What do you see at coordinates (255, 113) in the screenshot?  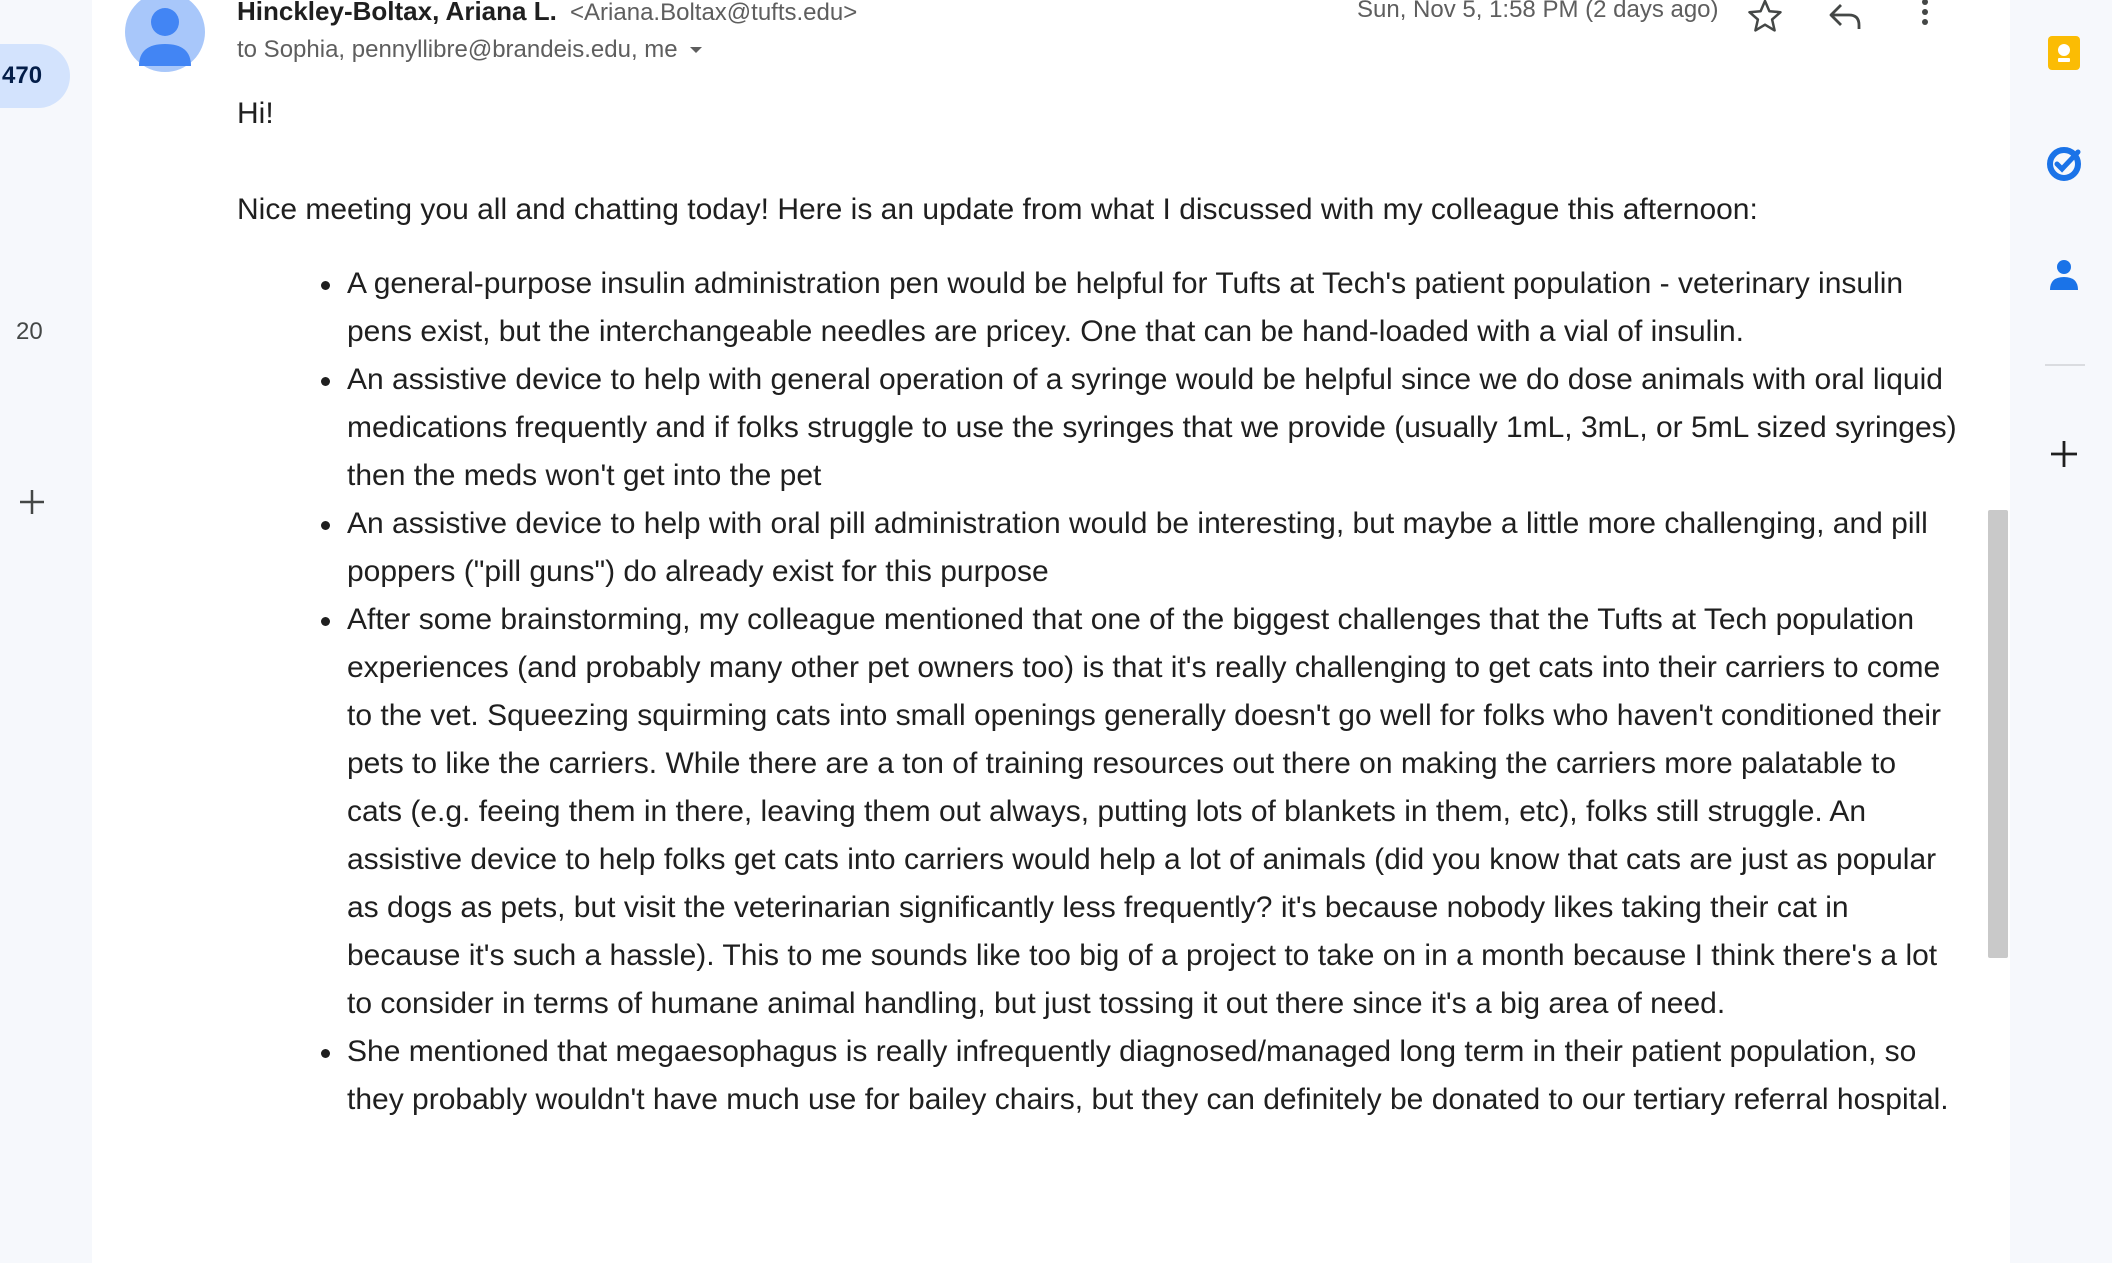 I see `greeting: Hi!` at bounding box center [255, 113].